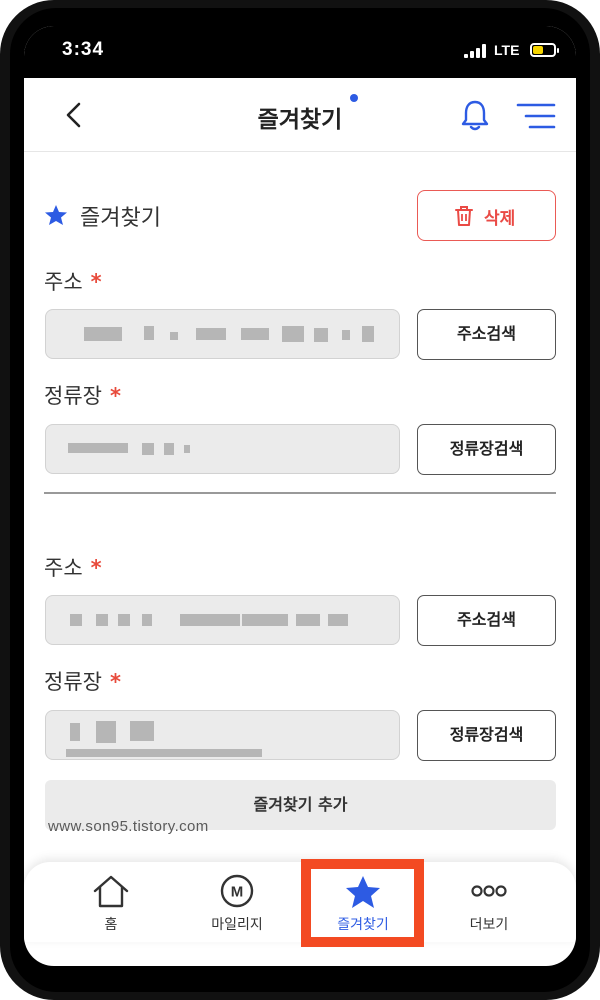 The image size is (600, 1000). Describe the element at coordinates (500, 219) in the screenshot. I see `delete-label: 삭제` at that location.